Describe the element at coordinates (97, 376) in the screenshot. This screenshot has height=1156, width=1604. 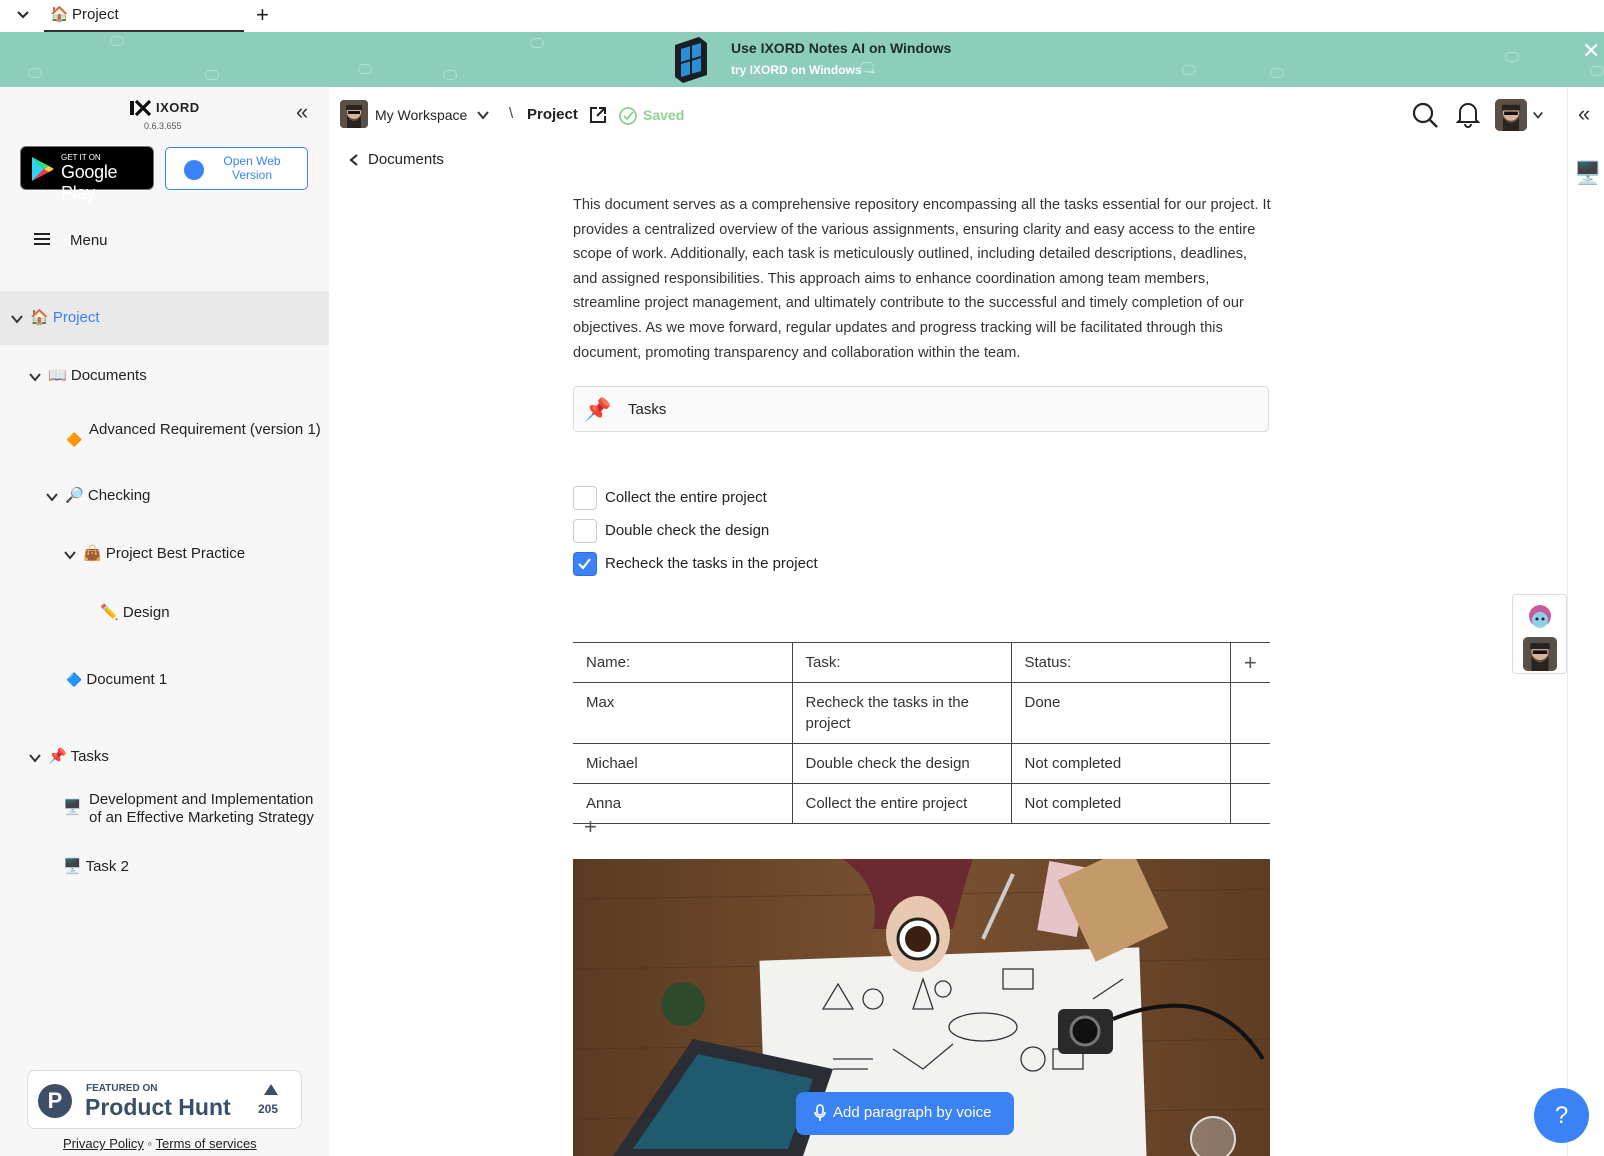
I see `tree-item-documents: 📖 Documents` at that location.